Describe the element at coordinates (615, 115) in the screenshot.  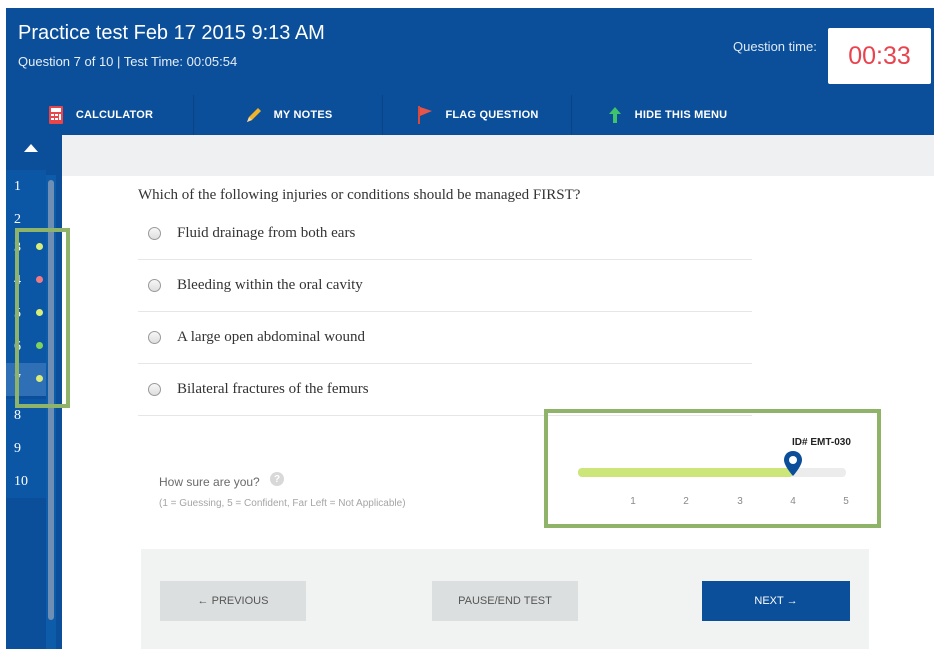
I see `arrow-up-icon` at that location.